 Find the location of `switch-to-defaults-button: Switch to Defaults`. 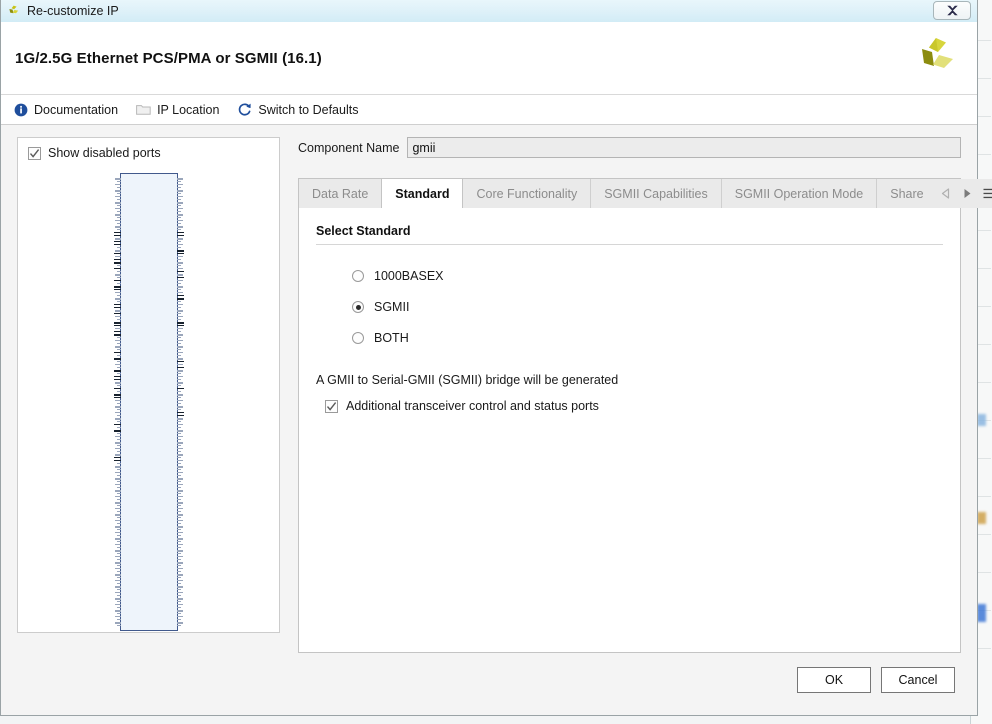

switch-to-defaults-button: Switch to Defaults is located at coordinates (297, 109).